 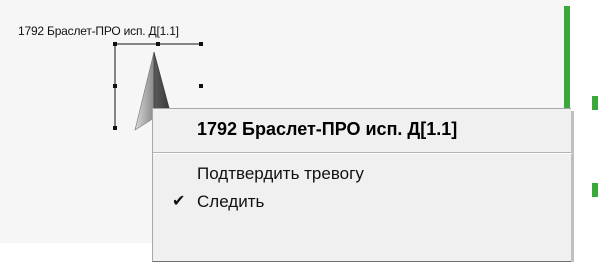 What do you see at coordinates (327, 129) in the screenshot?
I see `menu-header: 1792 Браслет-ПРО исп. Д[1.1]` at bounding box center [327, 129].